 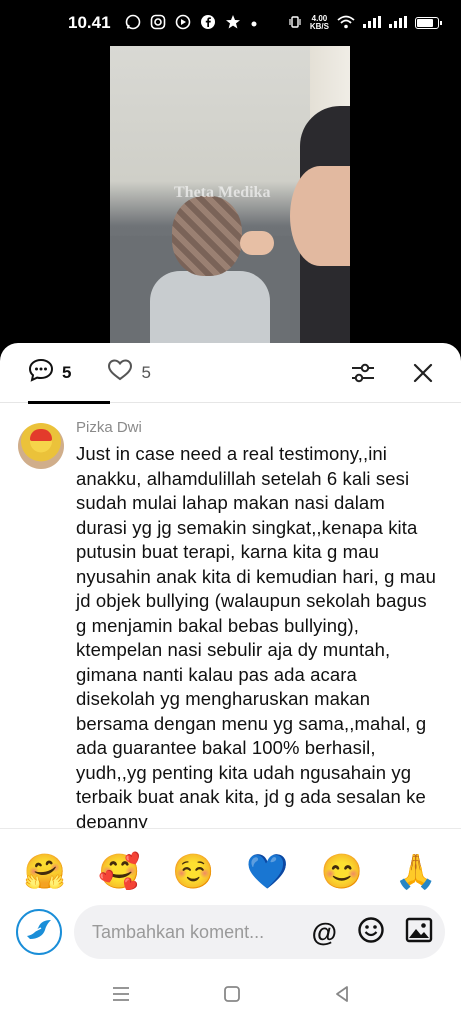 I want to click on battery-level, so click(x=425, y=23).